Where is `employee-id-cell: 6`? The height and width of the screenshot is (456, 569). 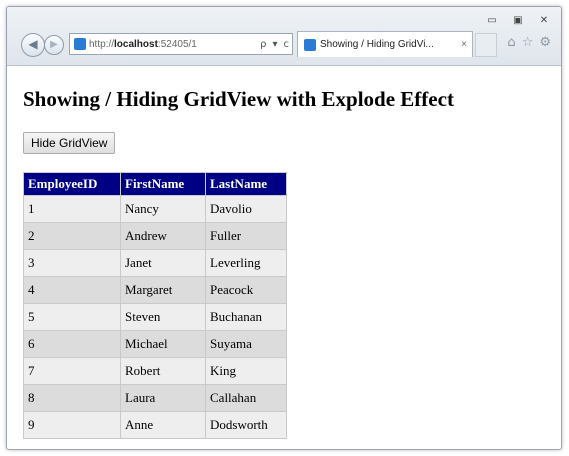 employee-id-cell: 6 is located at coordinates (72, 344).